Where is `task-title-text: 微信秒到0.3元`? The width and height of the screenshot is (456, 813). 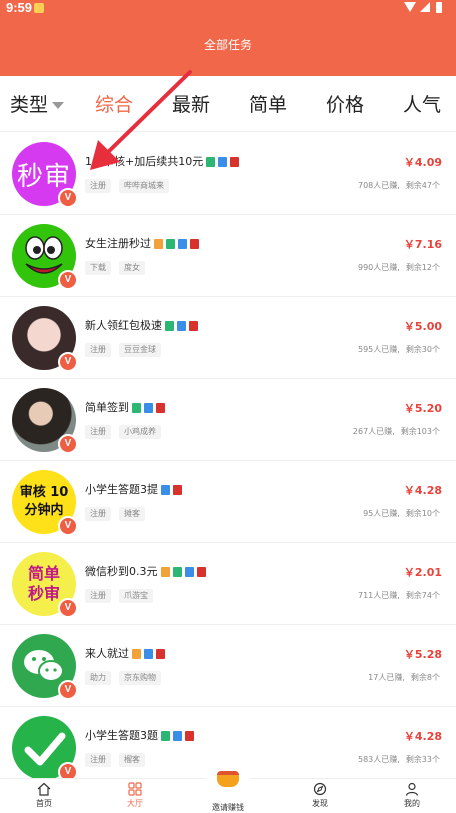
task-title-text: 微信秒到0.3元 is located at coordinates (121, 571).